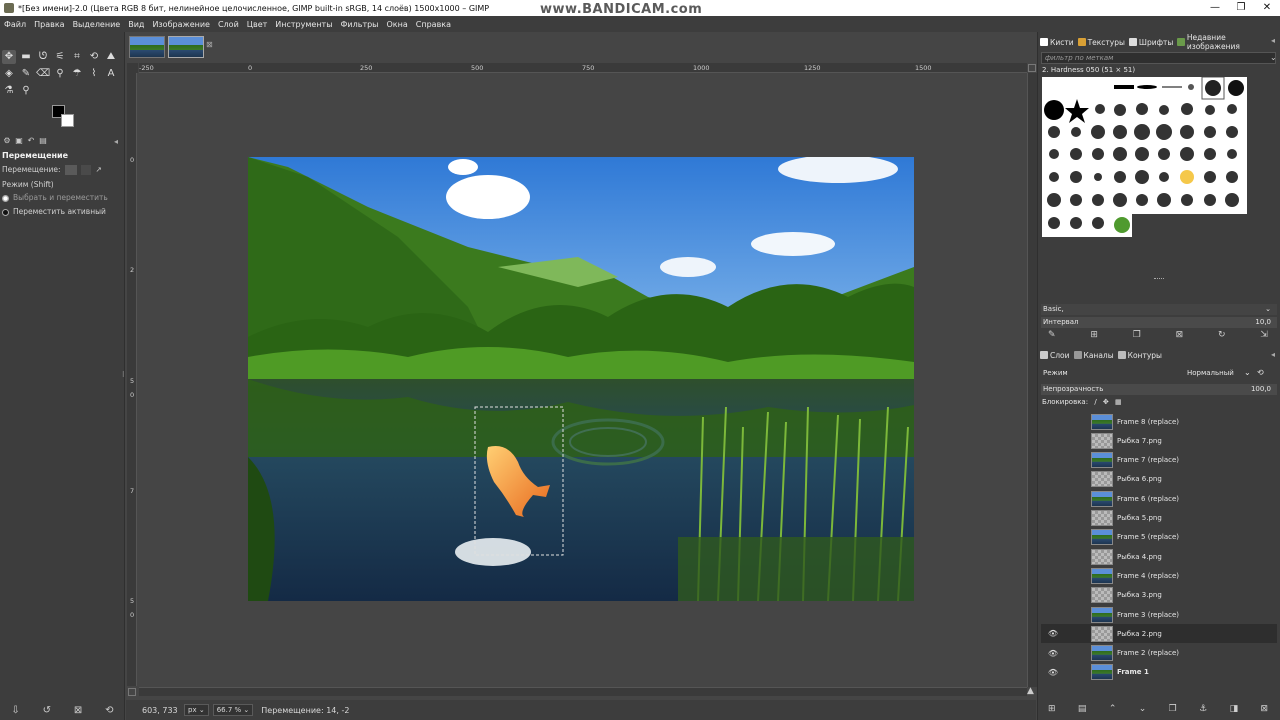 The image size is (1280, 720). I want to click on tab-layers: Слои, so click(1055, 355).